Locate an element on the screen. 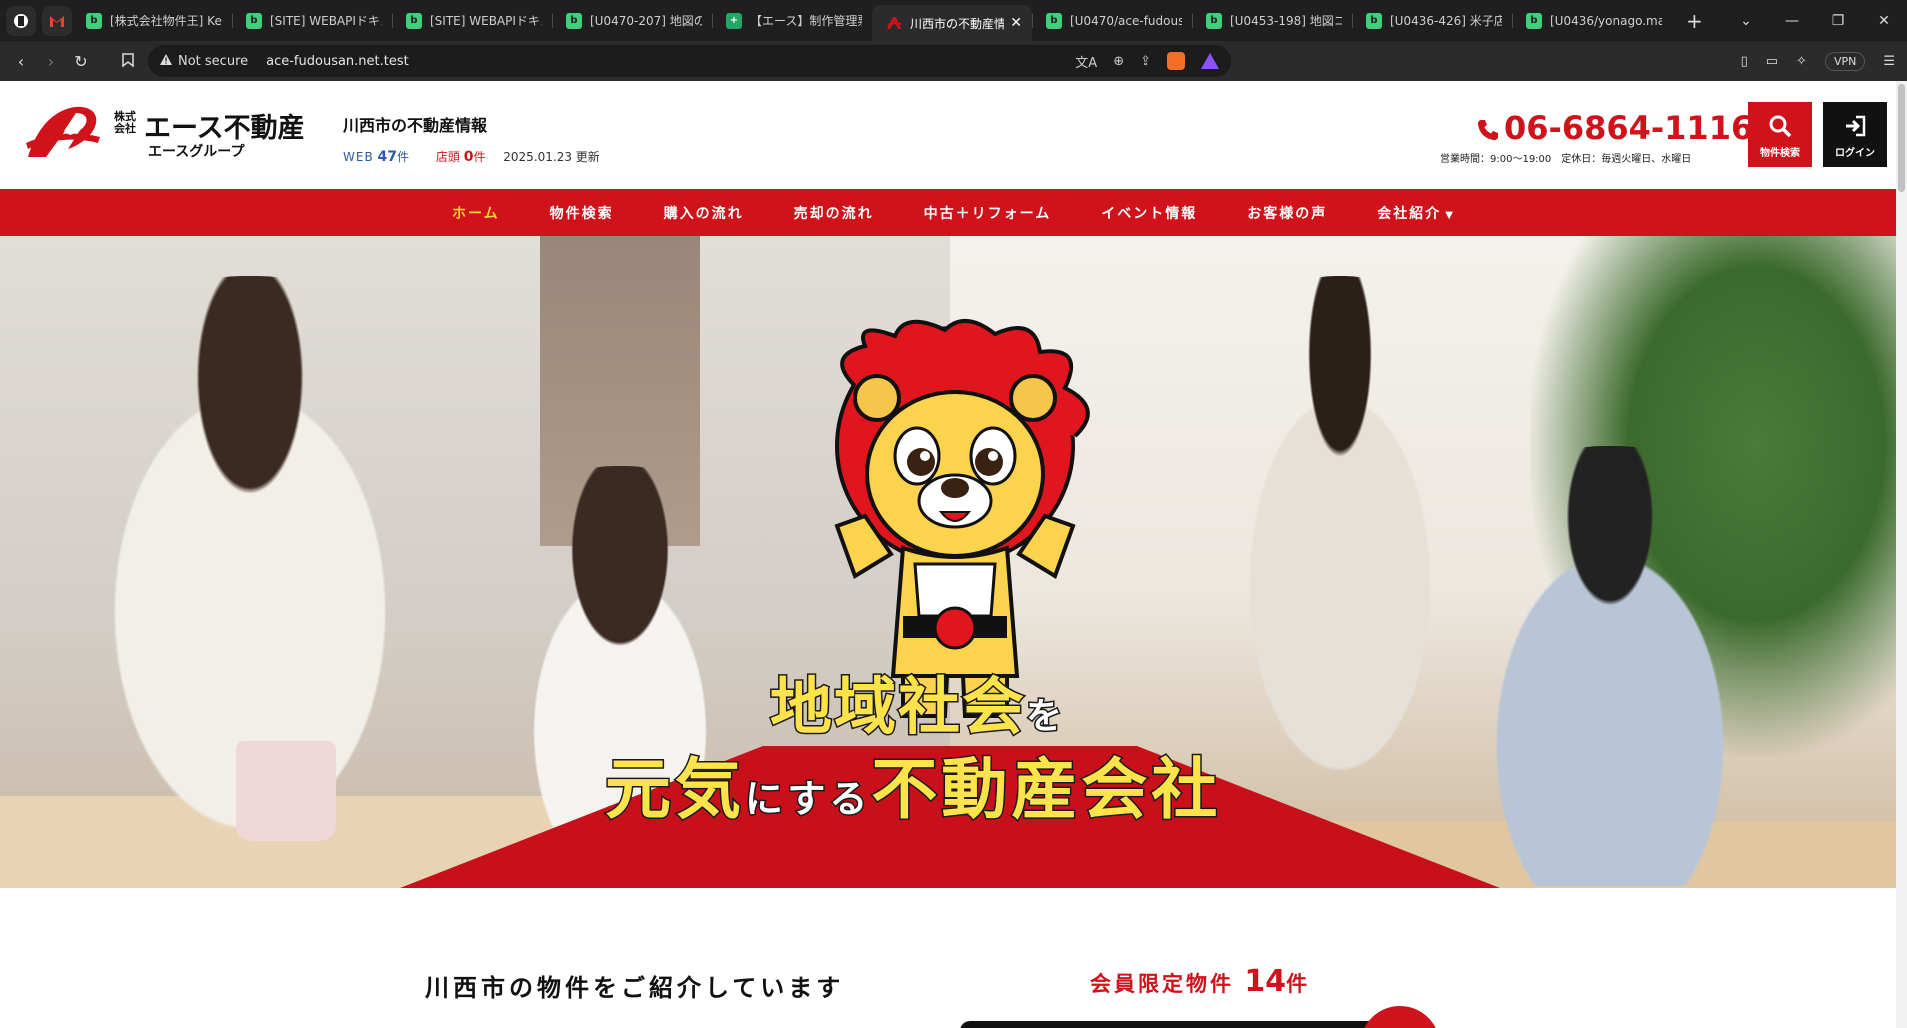  tab-title: [U0436/yonago.mac is located at coordinates (1606, 20).